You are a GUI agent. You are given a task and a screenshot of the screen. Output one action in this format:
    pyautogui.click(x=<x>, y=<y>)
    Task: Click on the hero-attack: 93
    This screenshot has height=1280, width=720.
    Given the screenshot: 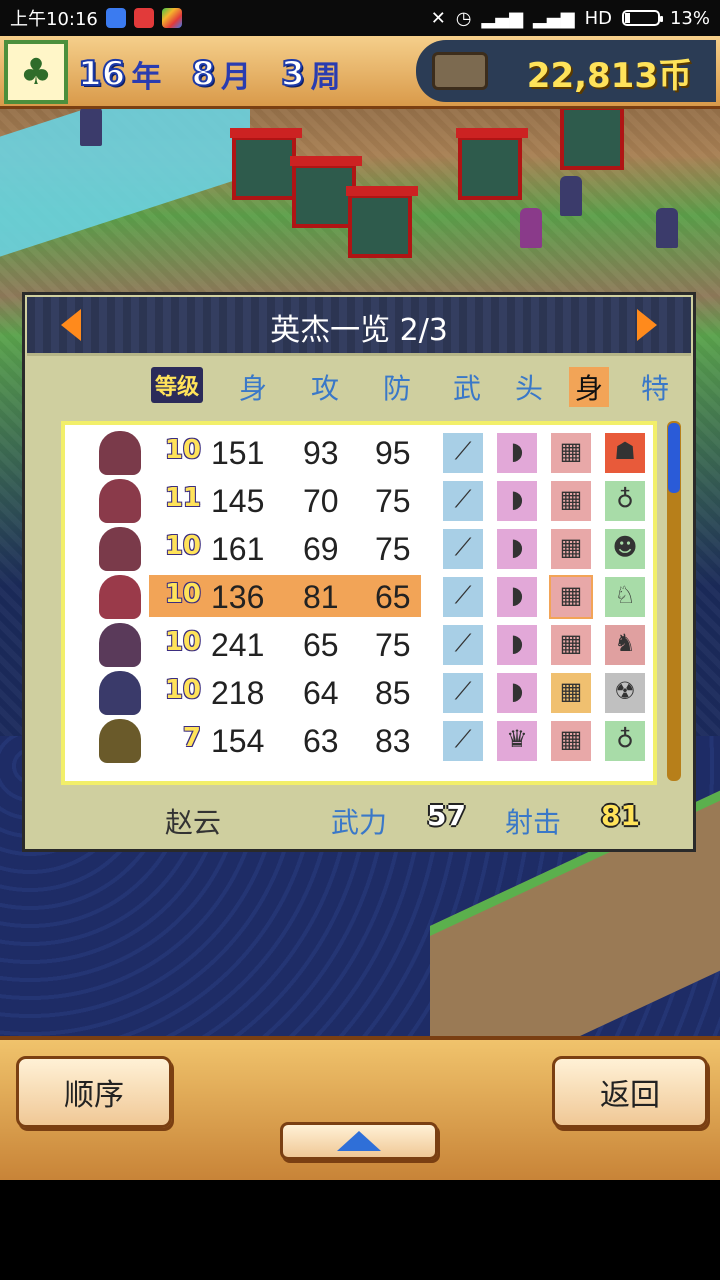 What is the action you would take?
    pyautogui.click(x=321, y=453)
    